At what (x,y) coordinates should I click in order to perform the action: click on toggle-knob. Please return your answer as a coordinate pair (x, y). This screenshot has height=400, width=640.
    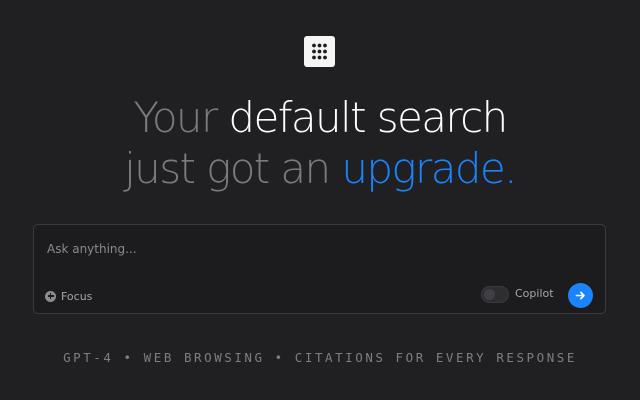
    Looking at the image, I should click on (489, 294).